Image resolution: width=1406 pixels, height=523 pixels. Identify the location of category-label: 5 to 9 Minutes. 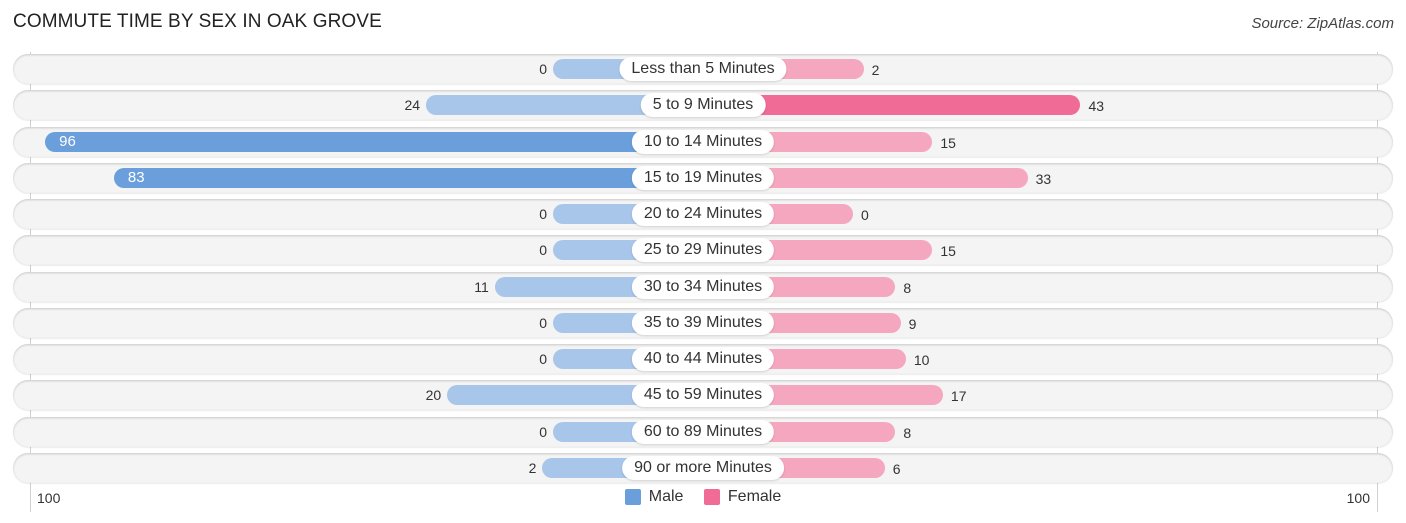
(703, 105).